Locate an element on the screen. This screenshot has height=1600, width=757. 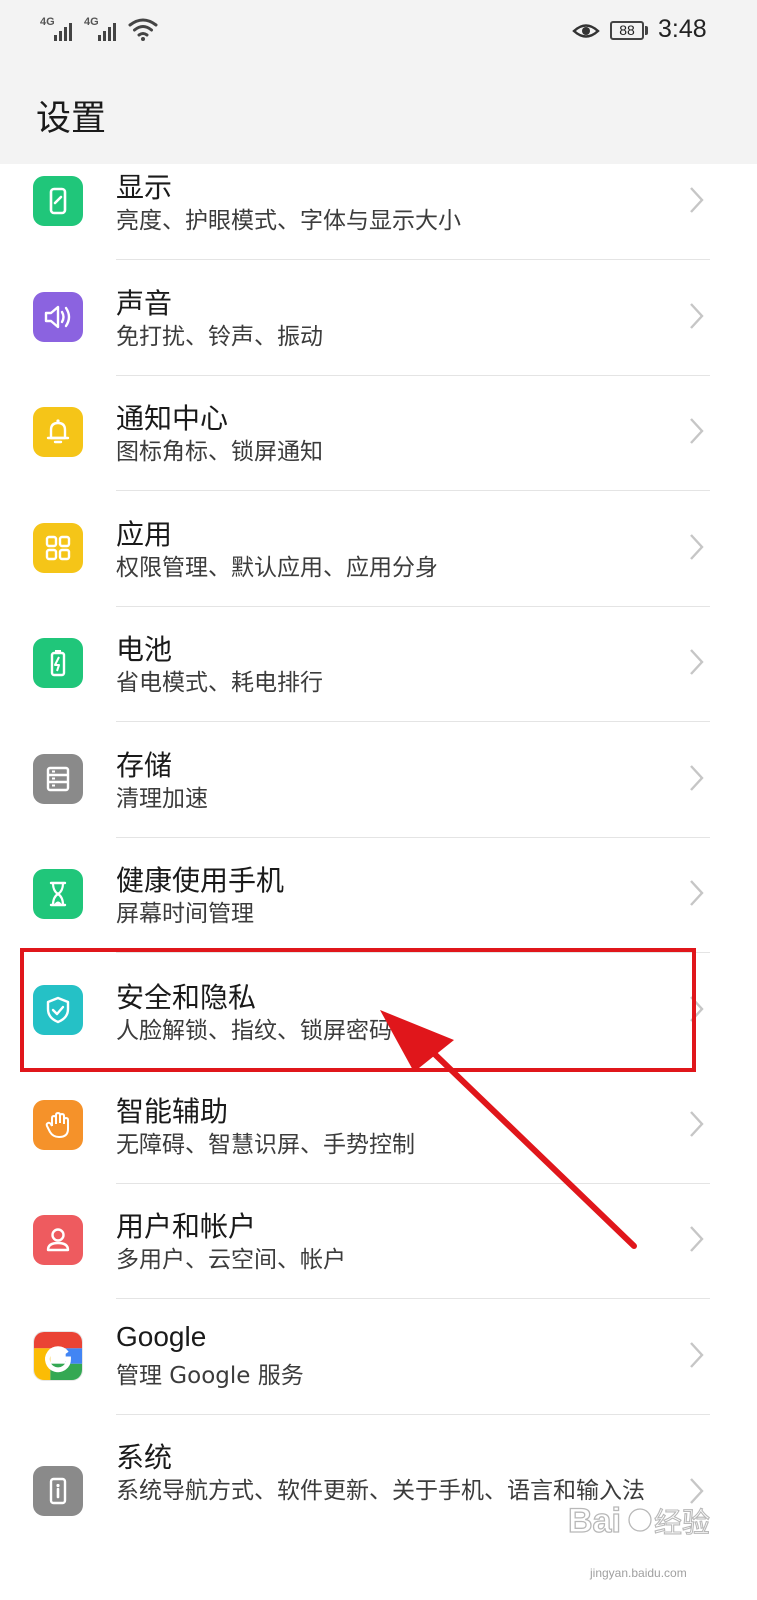
settings-item-title: 应用 is located at coordinates (144, 534).